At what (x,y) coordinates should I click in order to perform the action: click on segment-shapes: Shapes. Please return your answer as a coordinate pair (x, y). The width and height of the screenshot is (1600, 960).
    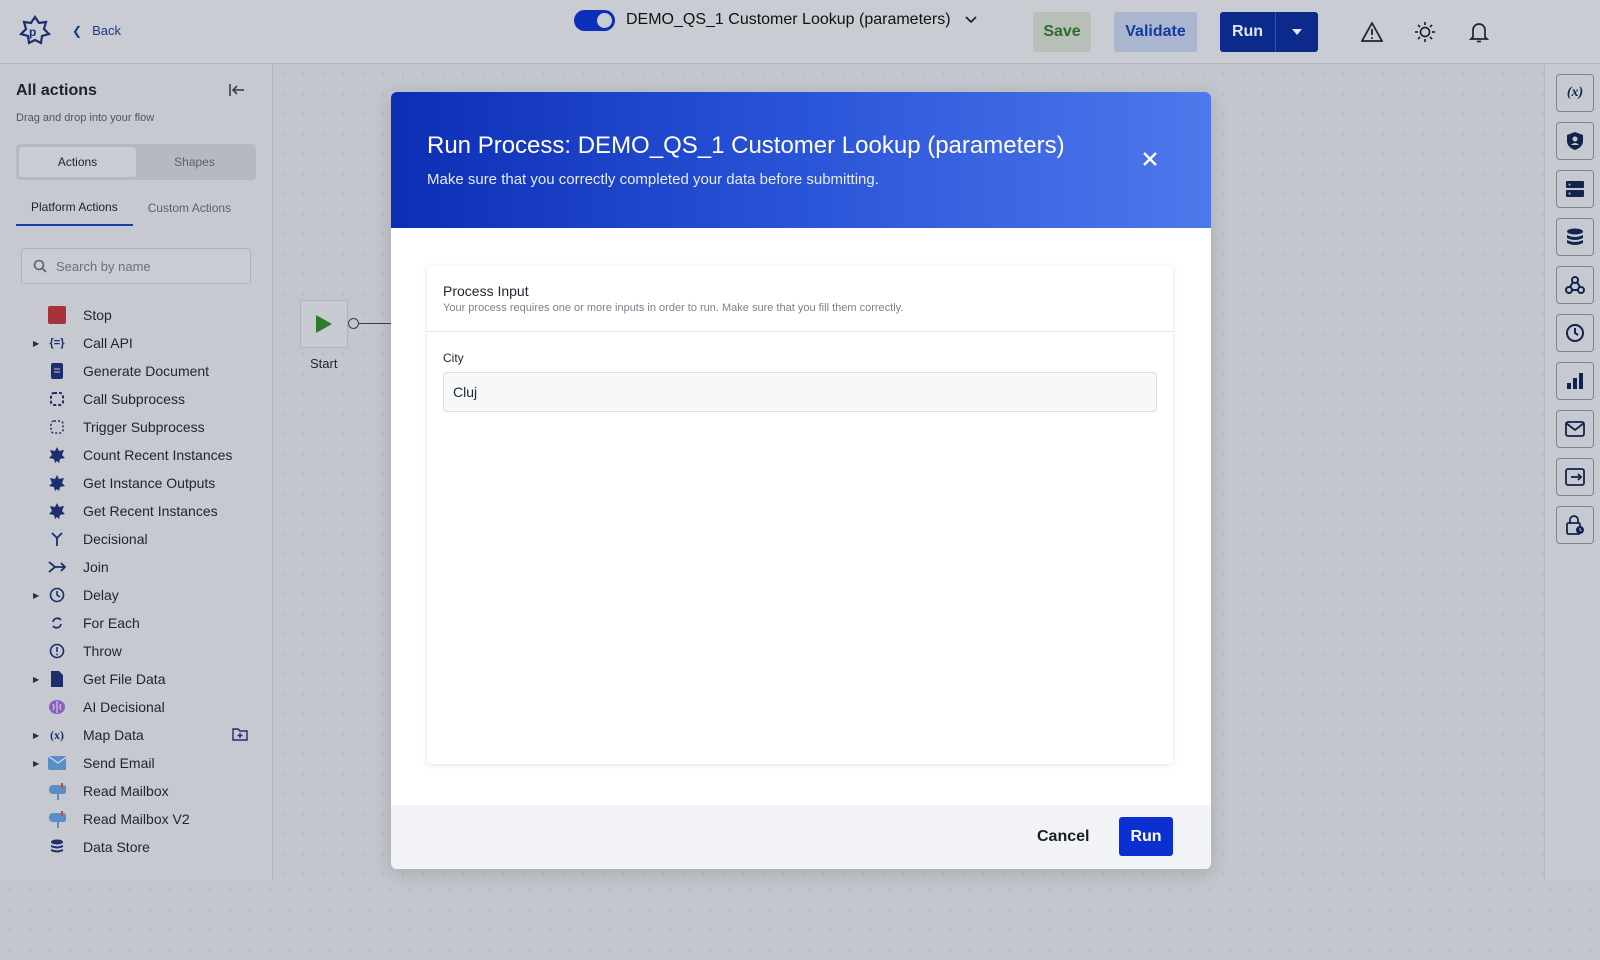
    Looking at the image, I should click on (194, 162).